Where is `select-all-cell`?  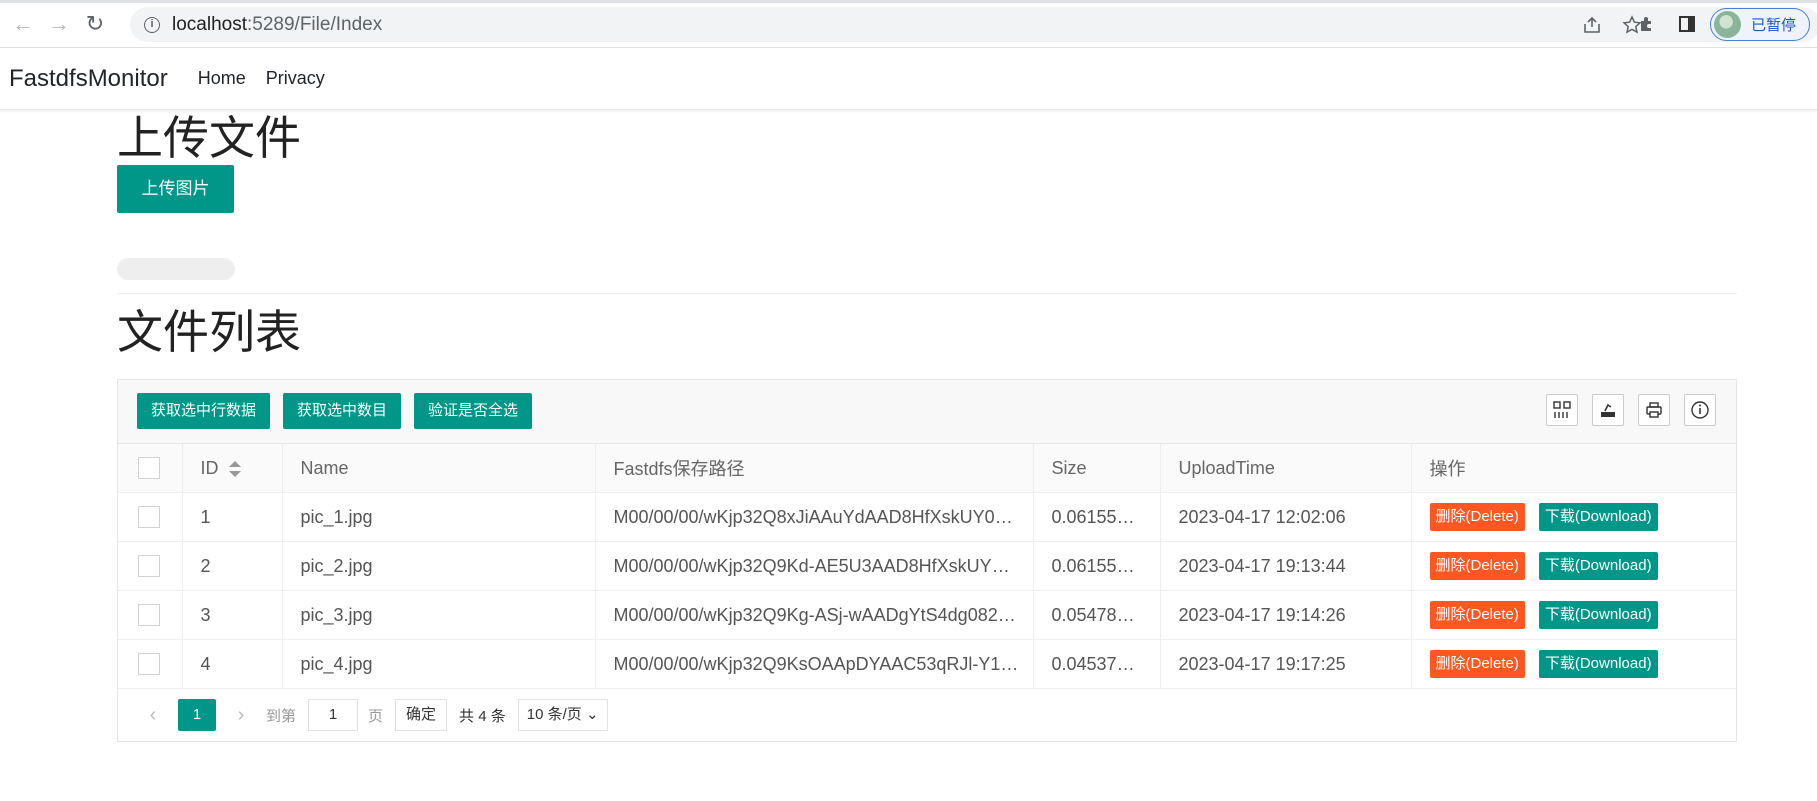
select-all-cell is located at coordinates (150, 468).